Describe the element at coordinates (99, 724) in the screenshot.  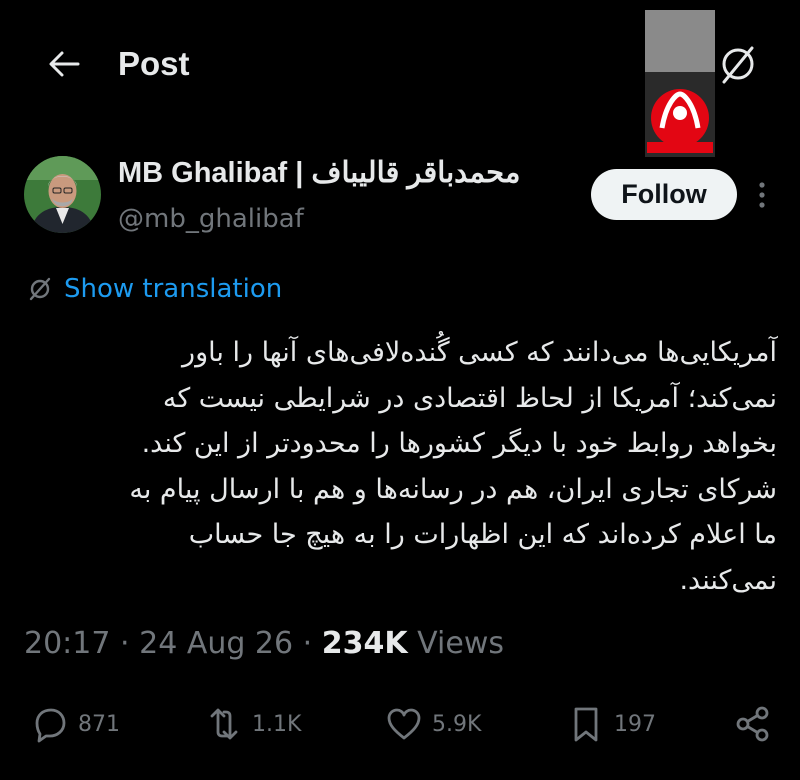
I see `reply-count: 871` at that location.